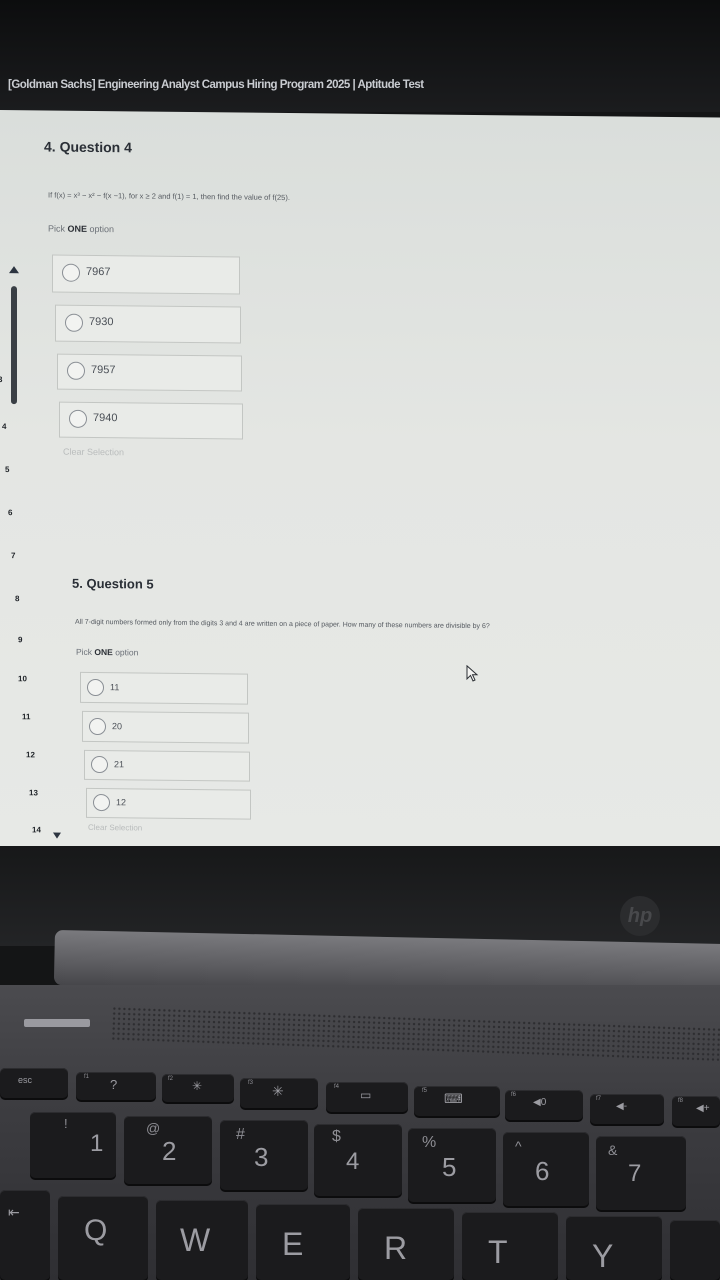  What do you see at coordinates (26, 716) in the screenshot?
I see `nav-question-11: 11` at bounding box center [26, 716].